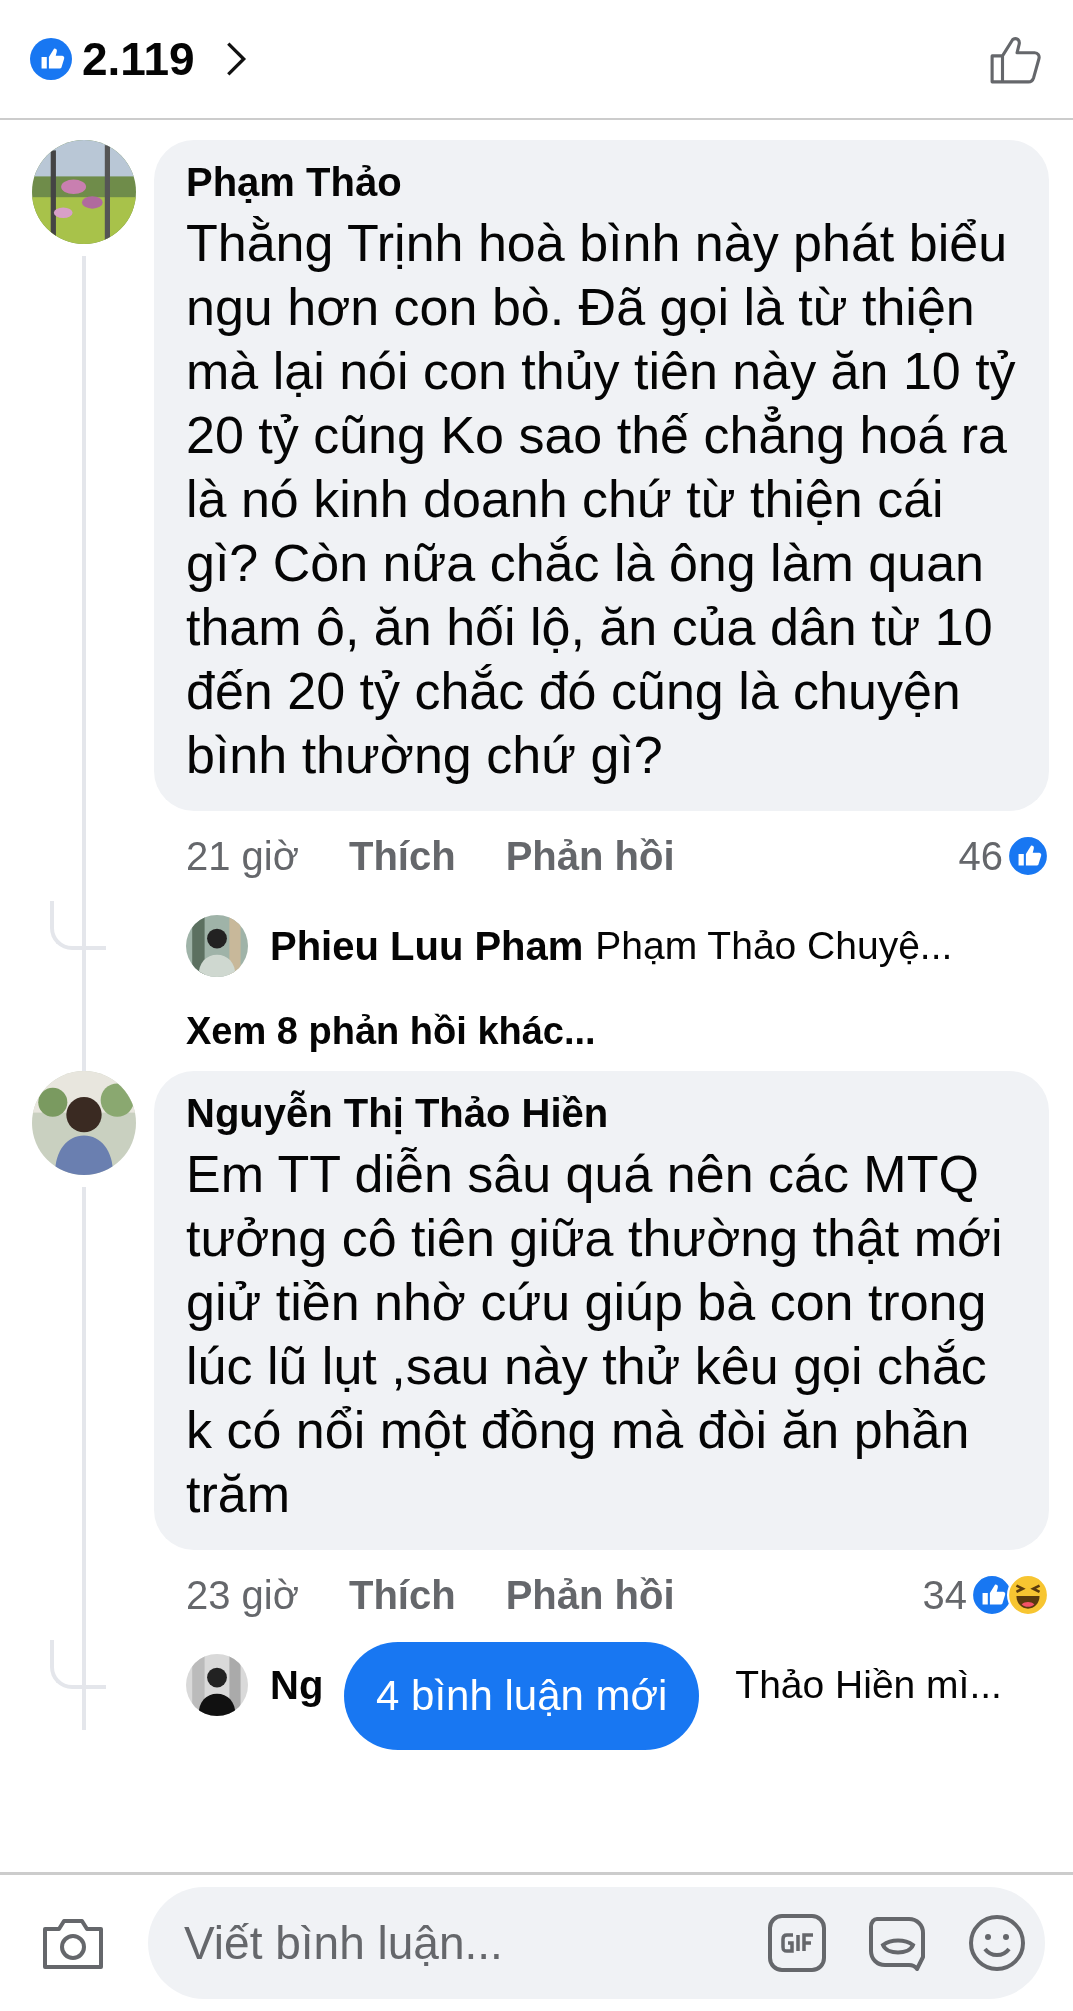 This screenshot has height=2011, width=1073. What do you see at coordinates (944, 1595) in the screenshot?
I see `reaction-count: 34` at bounding box center [944, 1595].